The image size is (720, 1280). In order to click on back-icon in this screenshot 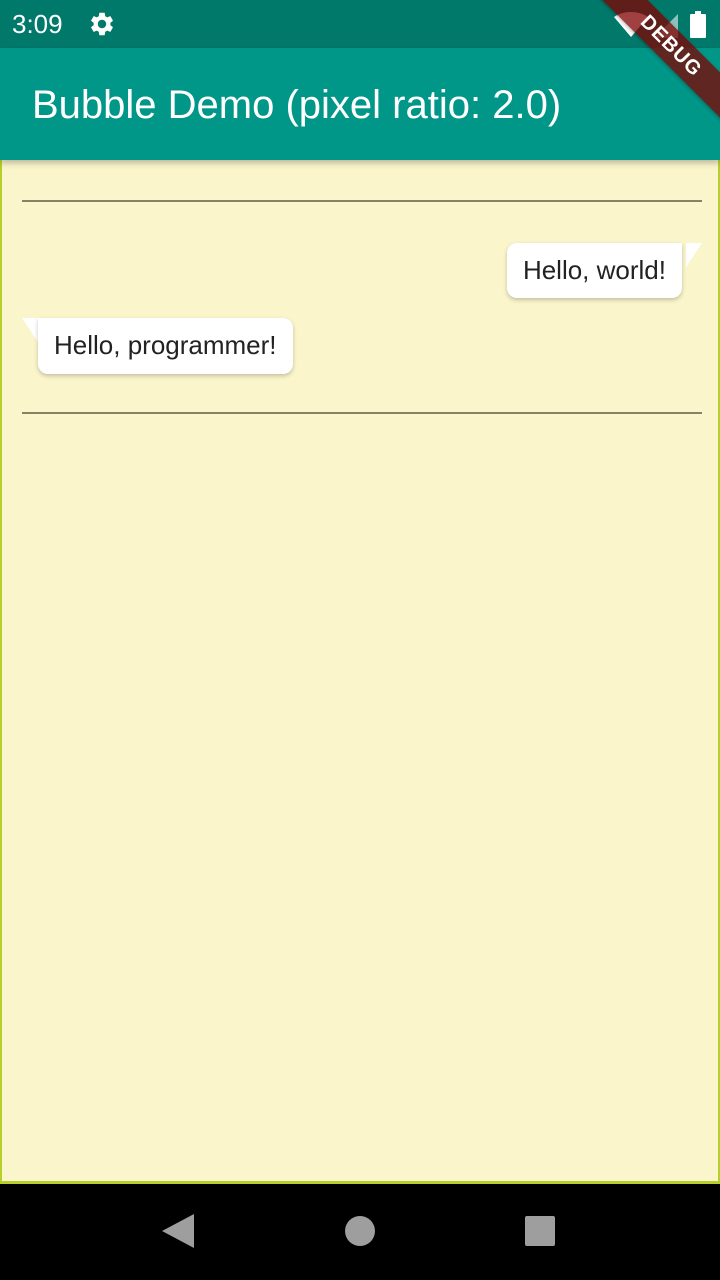, I will do `click(178, 1231)`.